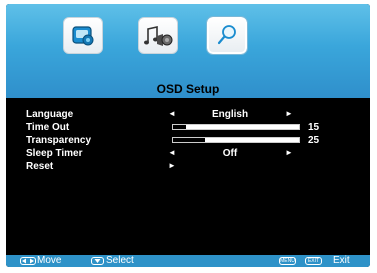  I want to click on key-hint-bar: Move Select MENU EXIT Exit, so click(188, 261).